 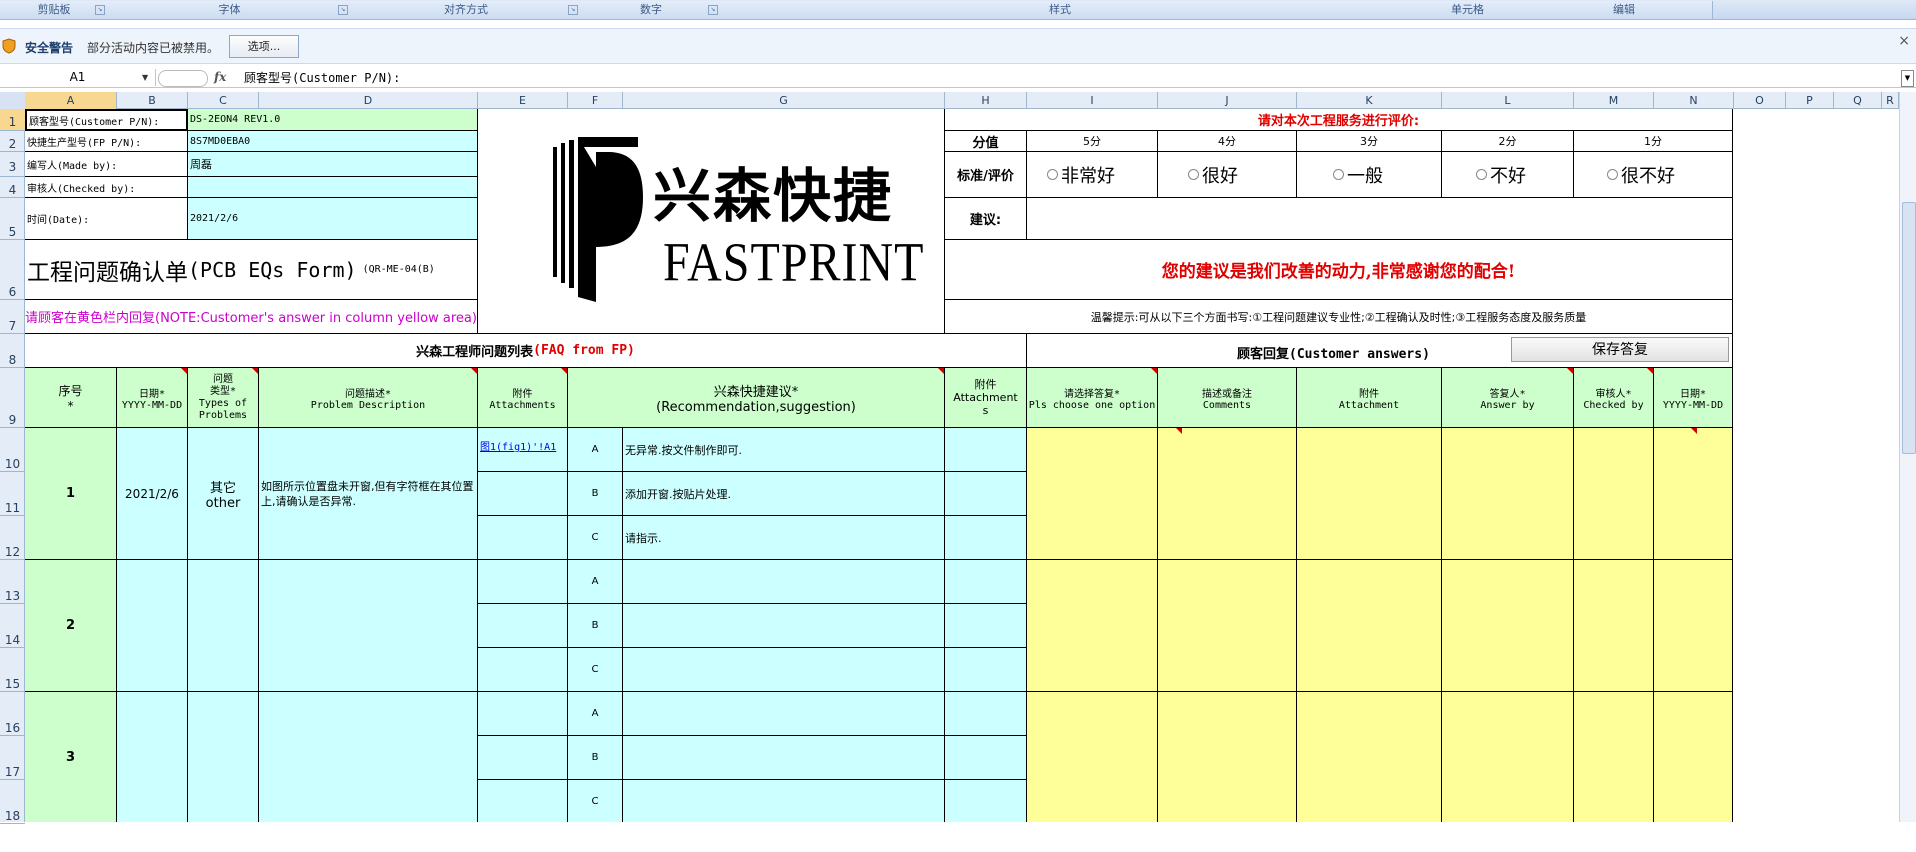 What do you see at coordinates (12, 494) in the screenshot?
I see `row-header: 11` at bounding box center [12, 494].